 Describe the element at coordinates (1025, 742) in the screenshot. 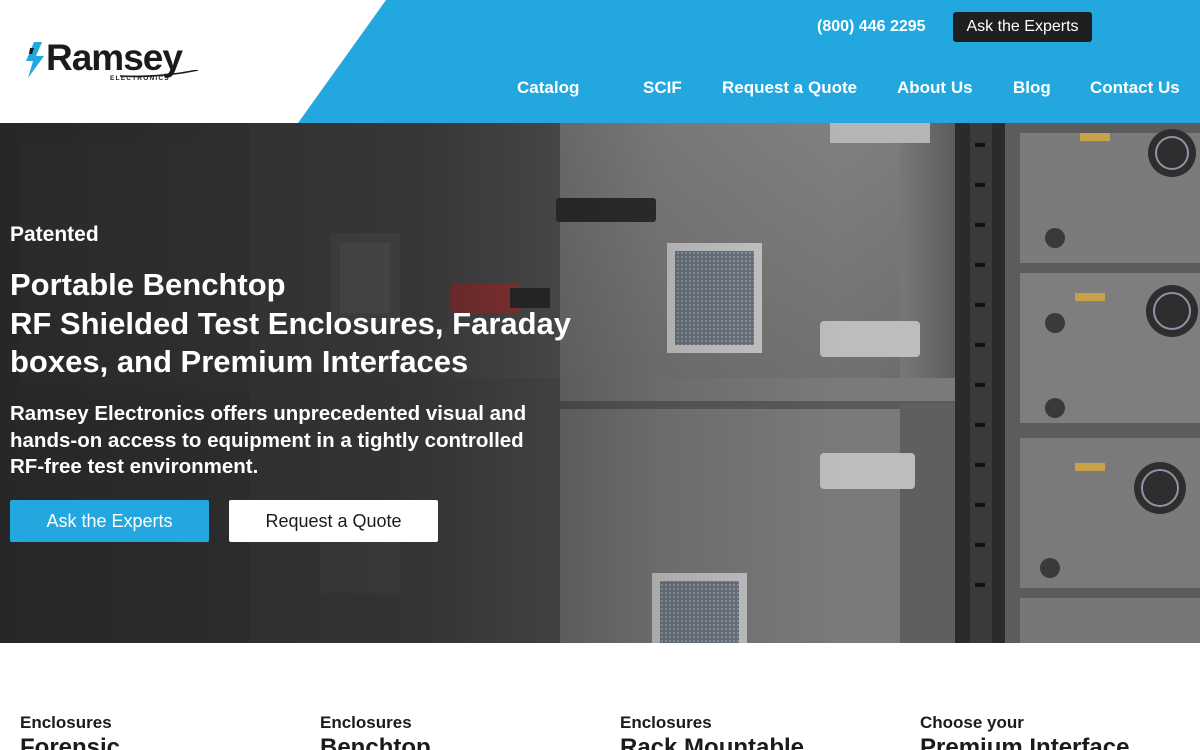

I see `card-title: Premium Interface` at that location.